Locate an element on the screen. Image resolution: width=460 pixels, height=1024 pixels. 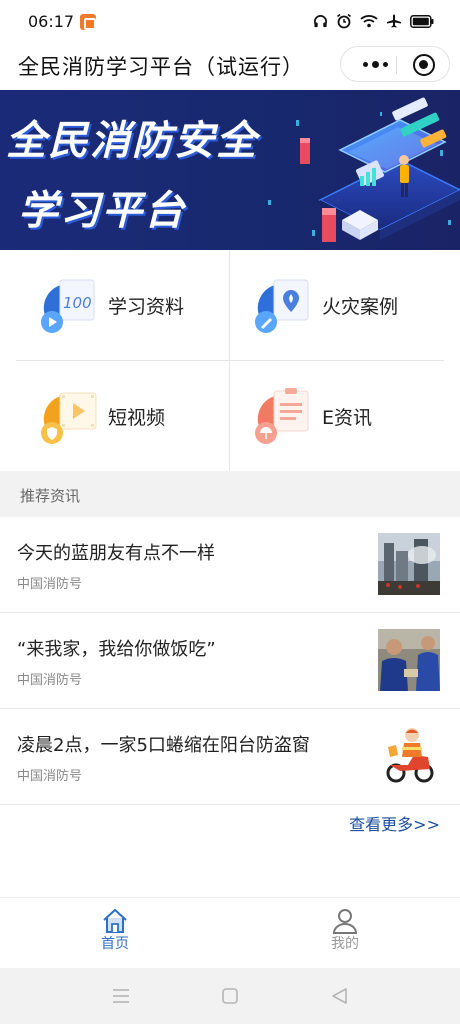
mini-program-capsule is located at coordinates (395, 64).